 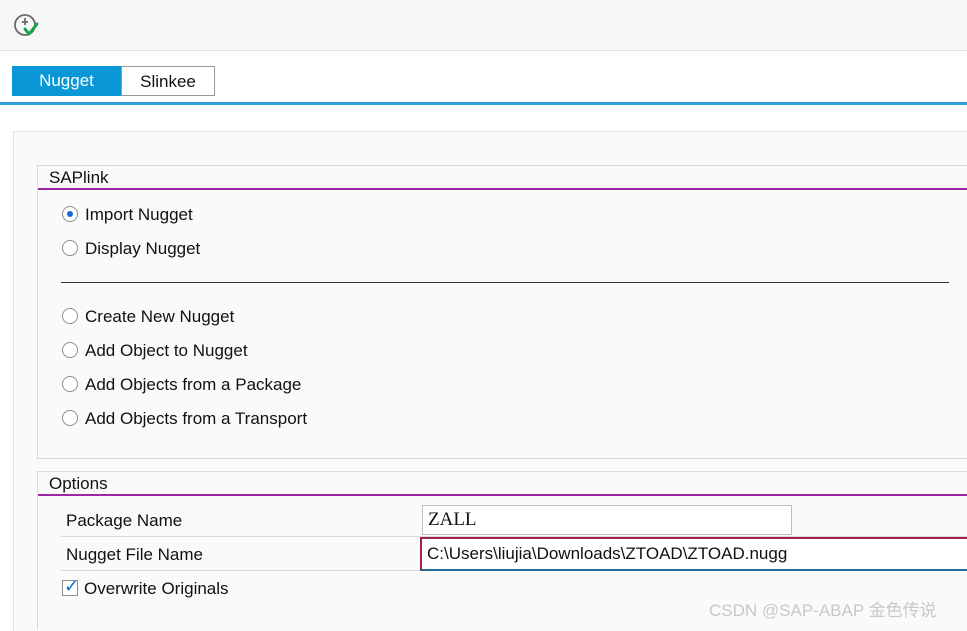 What do you see at coordinates (483, 25) in the screenshot?
I see `application-toolbar` at bounding box center [483, 25].